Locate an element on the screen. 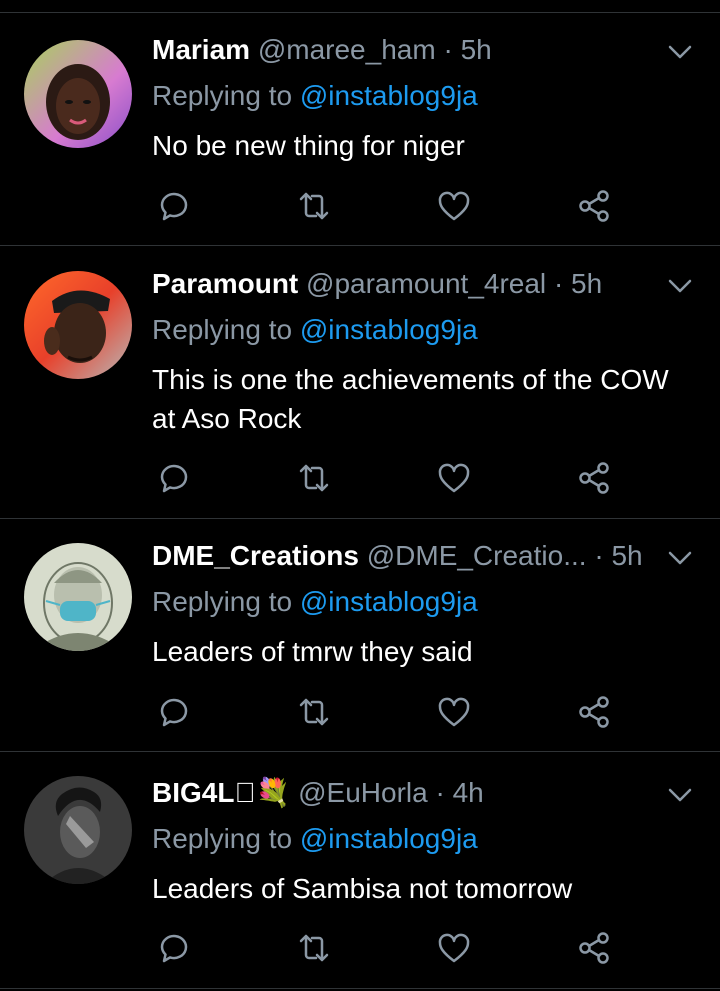  display-name: BIG4L🏻💐 is located at coordinates (221, 792).